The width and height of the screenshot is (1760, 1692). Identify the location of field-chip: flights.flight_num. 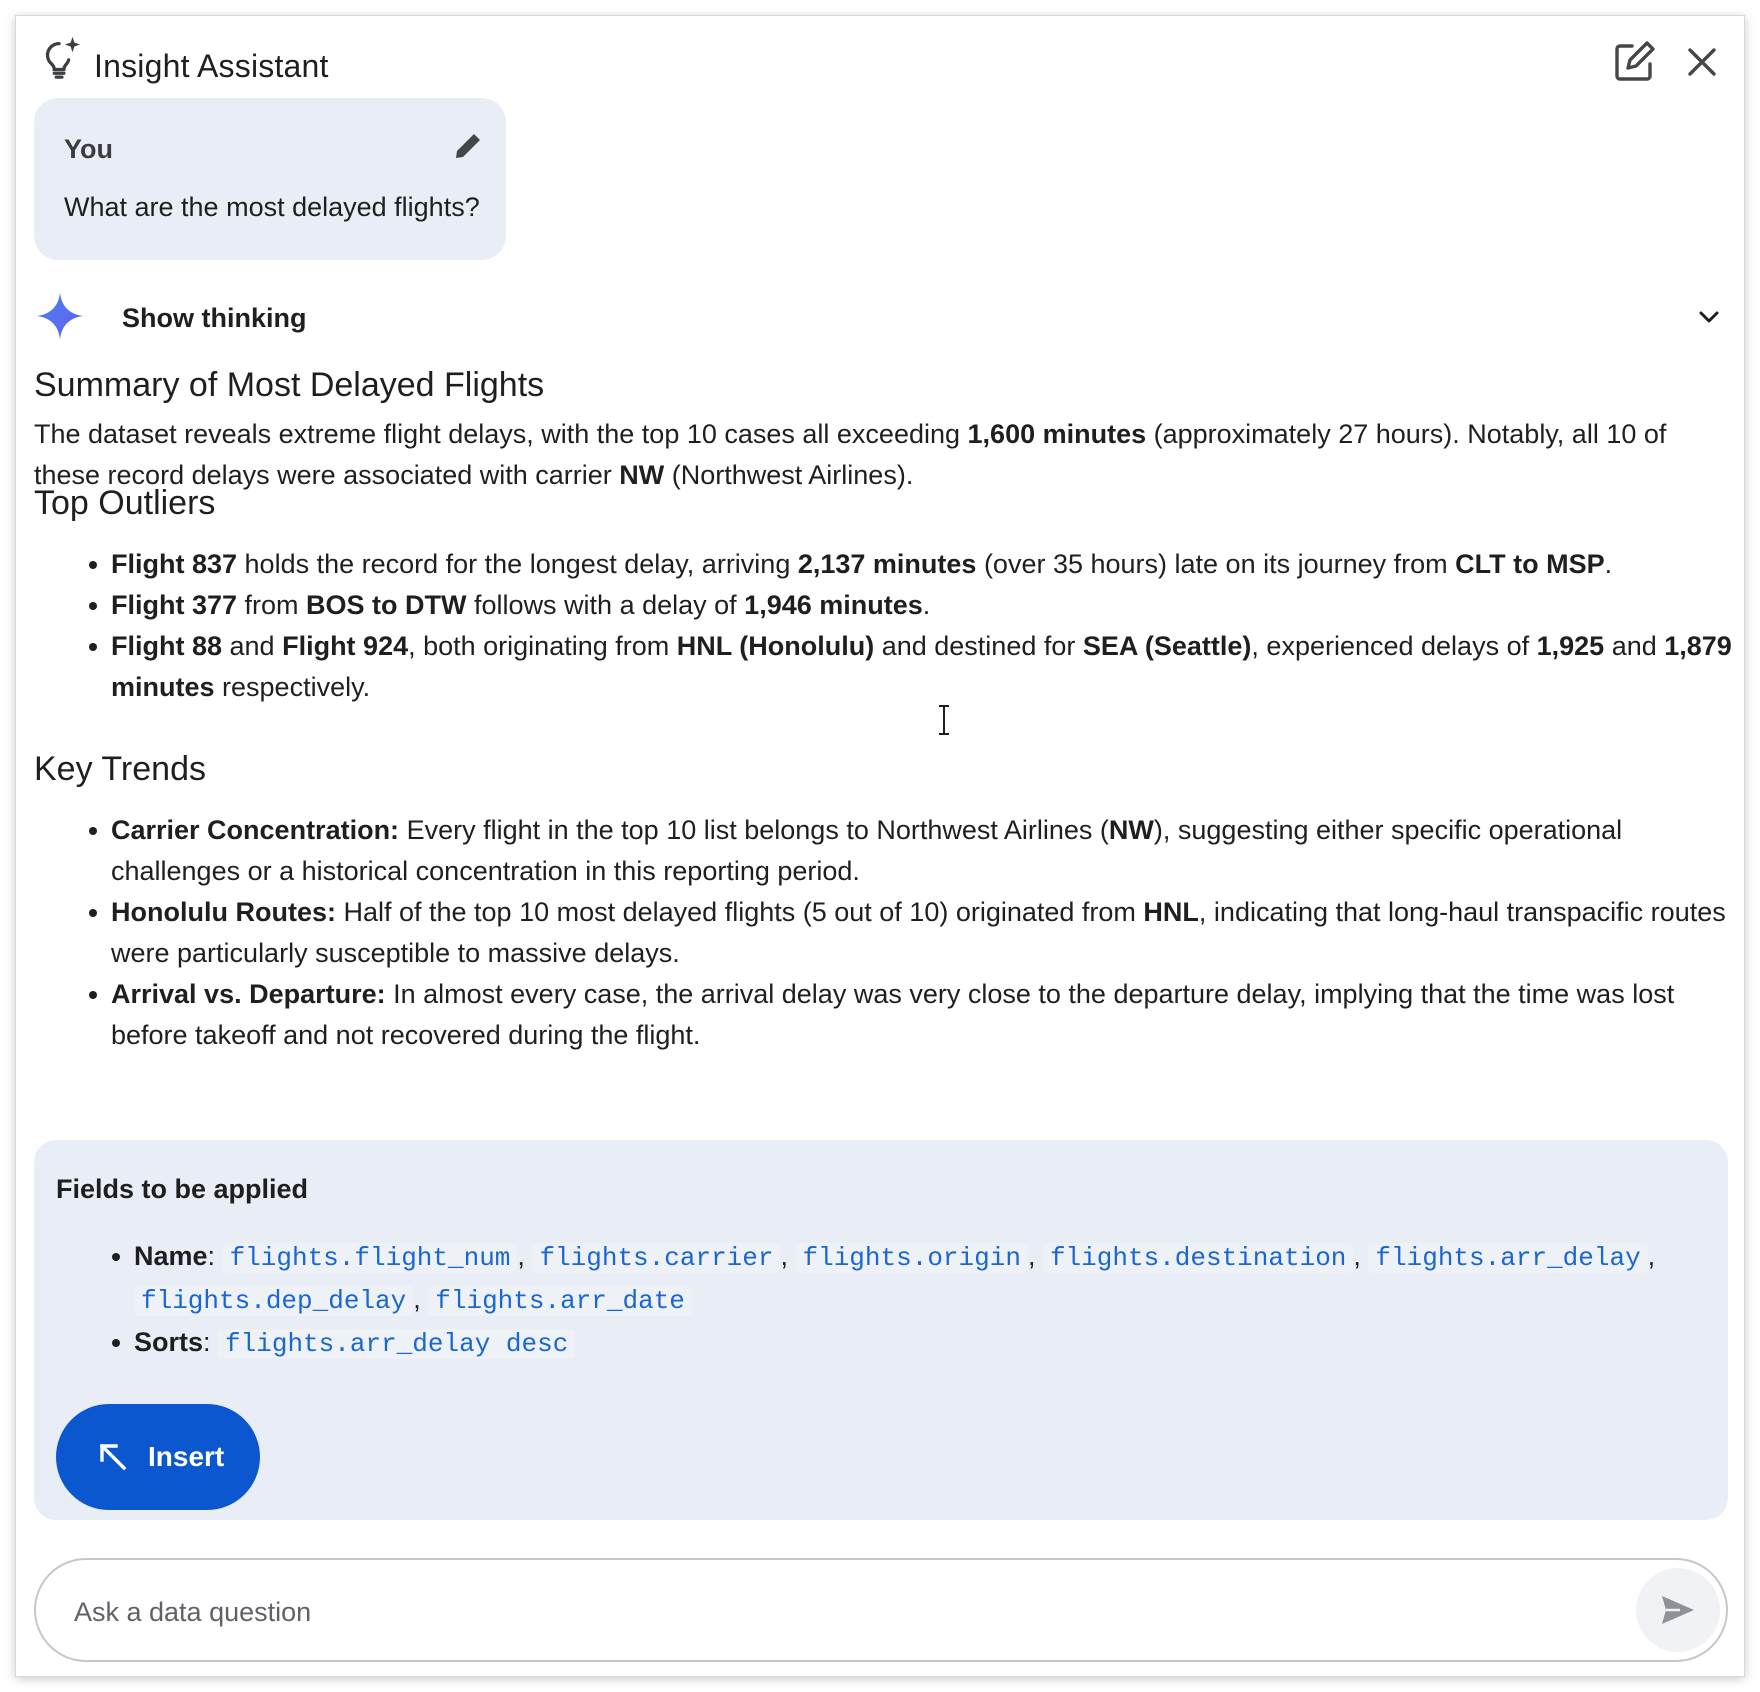
(370, 1258).